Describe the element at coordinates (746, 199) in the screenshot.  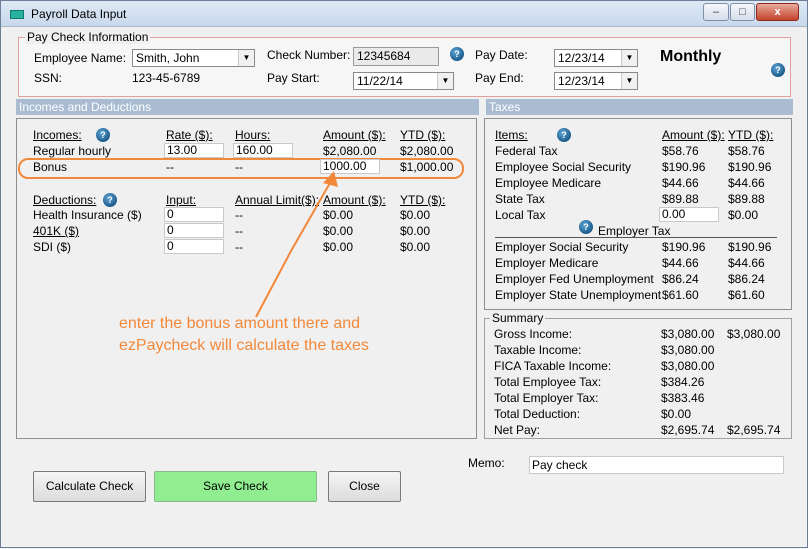
I see `tax-item-ytd: $89.88` at that location.